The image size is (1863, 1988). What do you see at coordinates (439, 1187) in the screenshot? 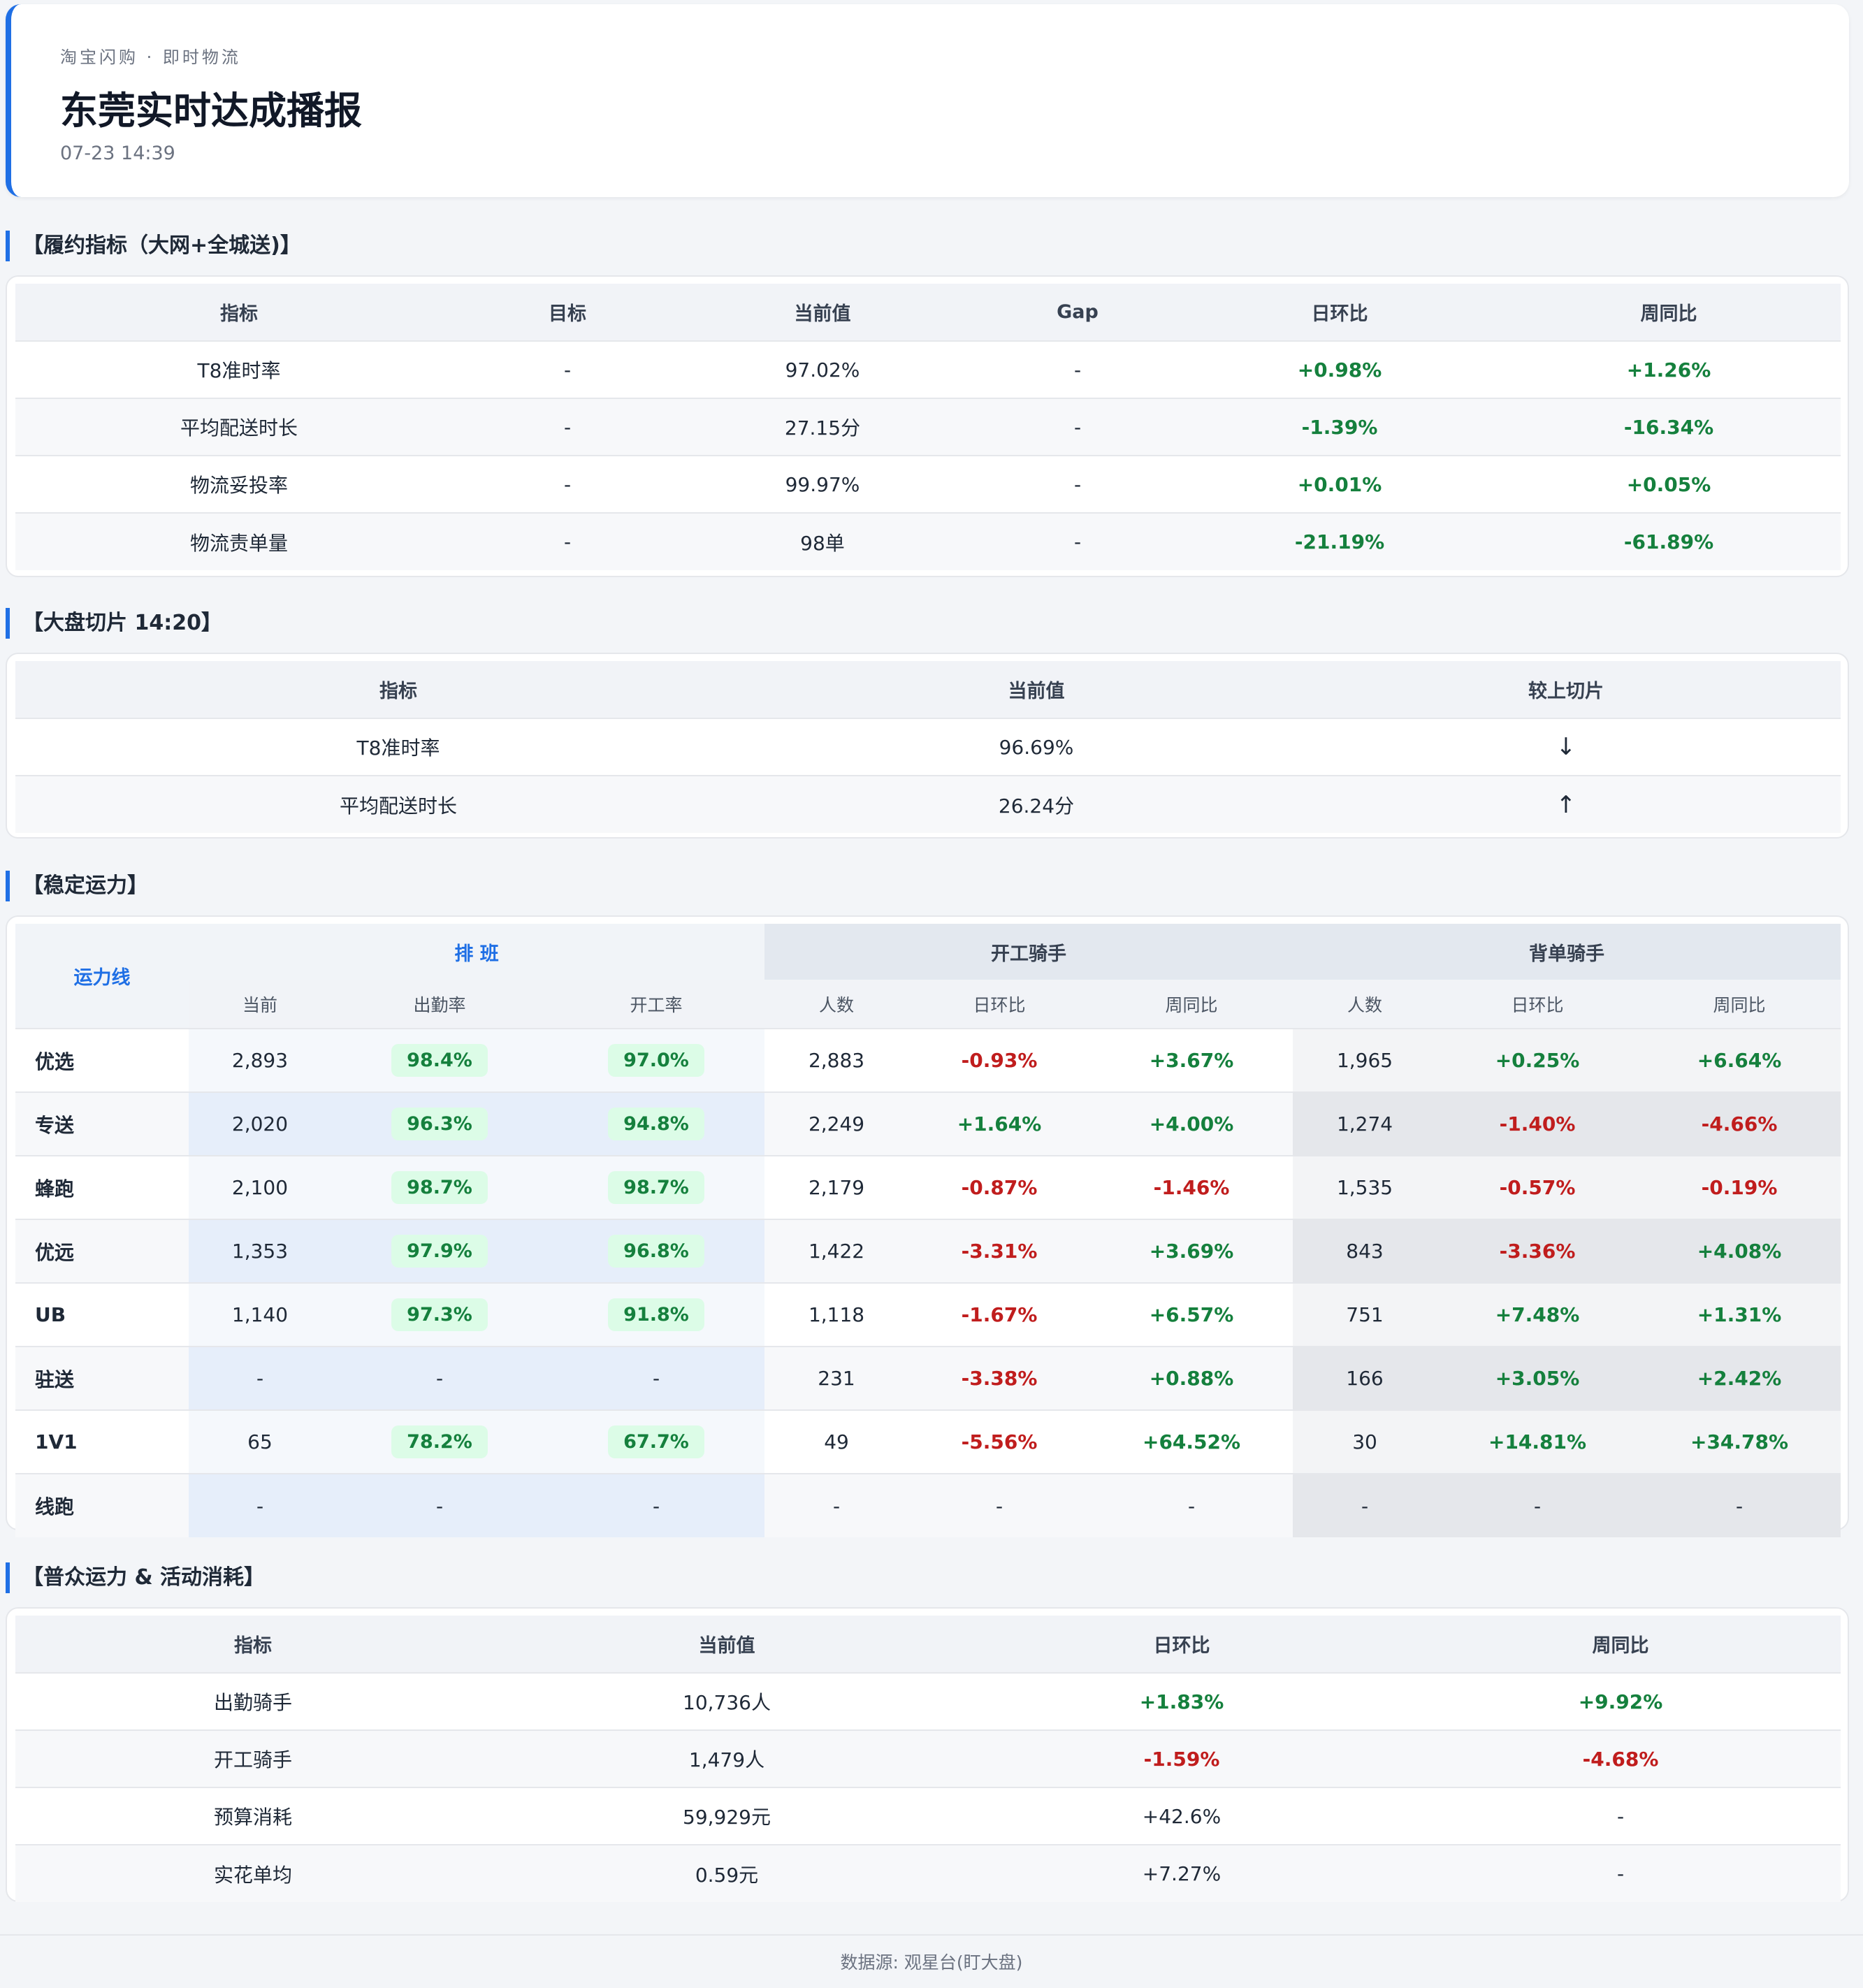
I see `attendance-rate-badge: 98.7%` at bounding box center [439, 1187].